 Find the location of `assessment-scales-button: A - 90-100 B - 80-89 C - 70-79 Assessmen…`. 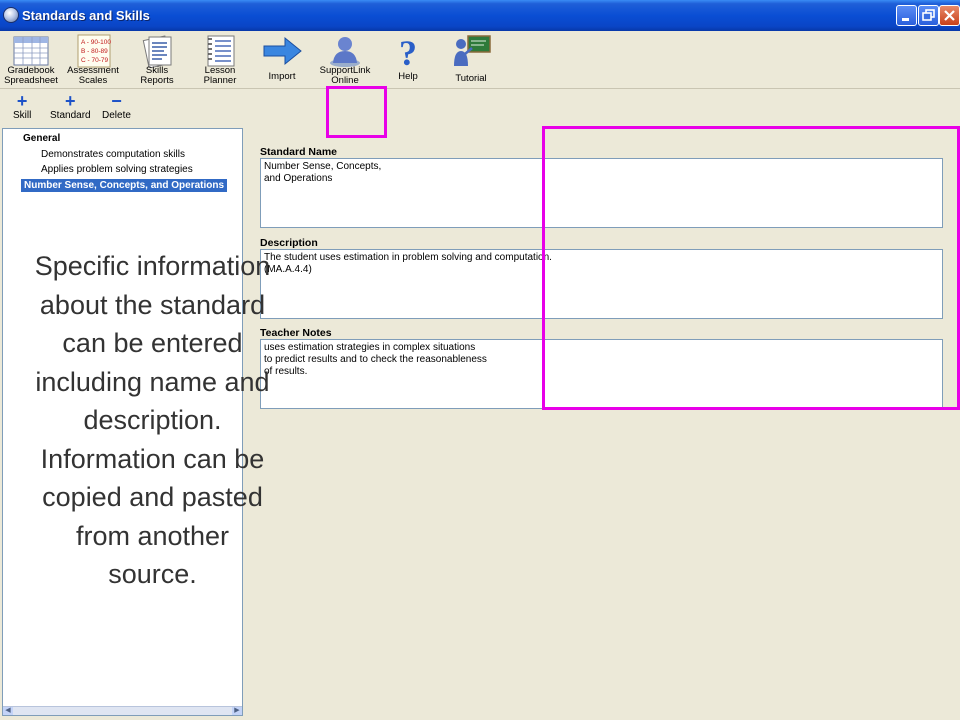

assessment-scales-button: A - 90-100 B - 80-89 C - 70-79 Assessmen… is located at coordinates (93, 60).